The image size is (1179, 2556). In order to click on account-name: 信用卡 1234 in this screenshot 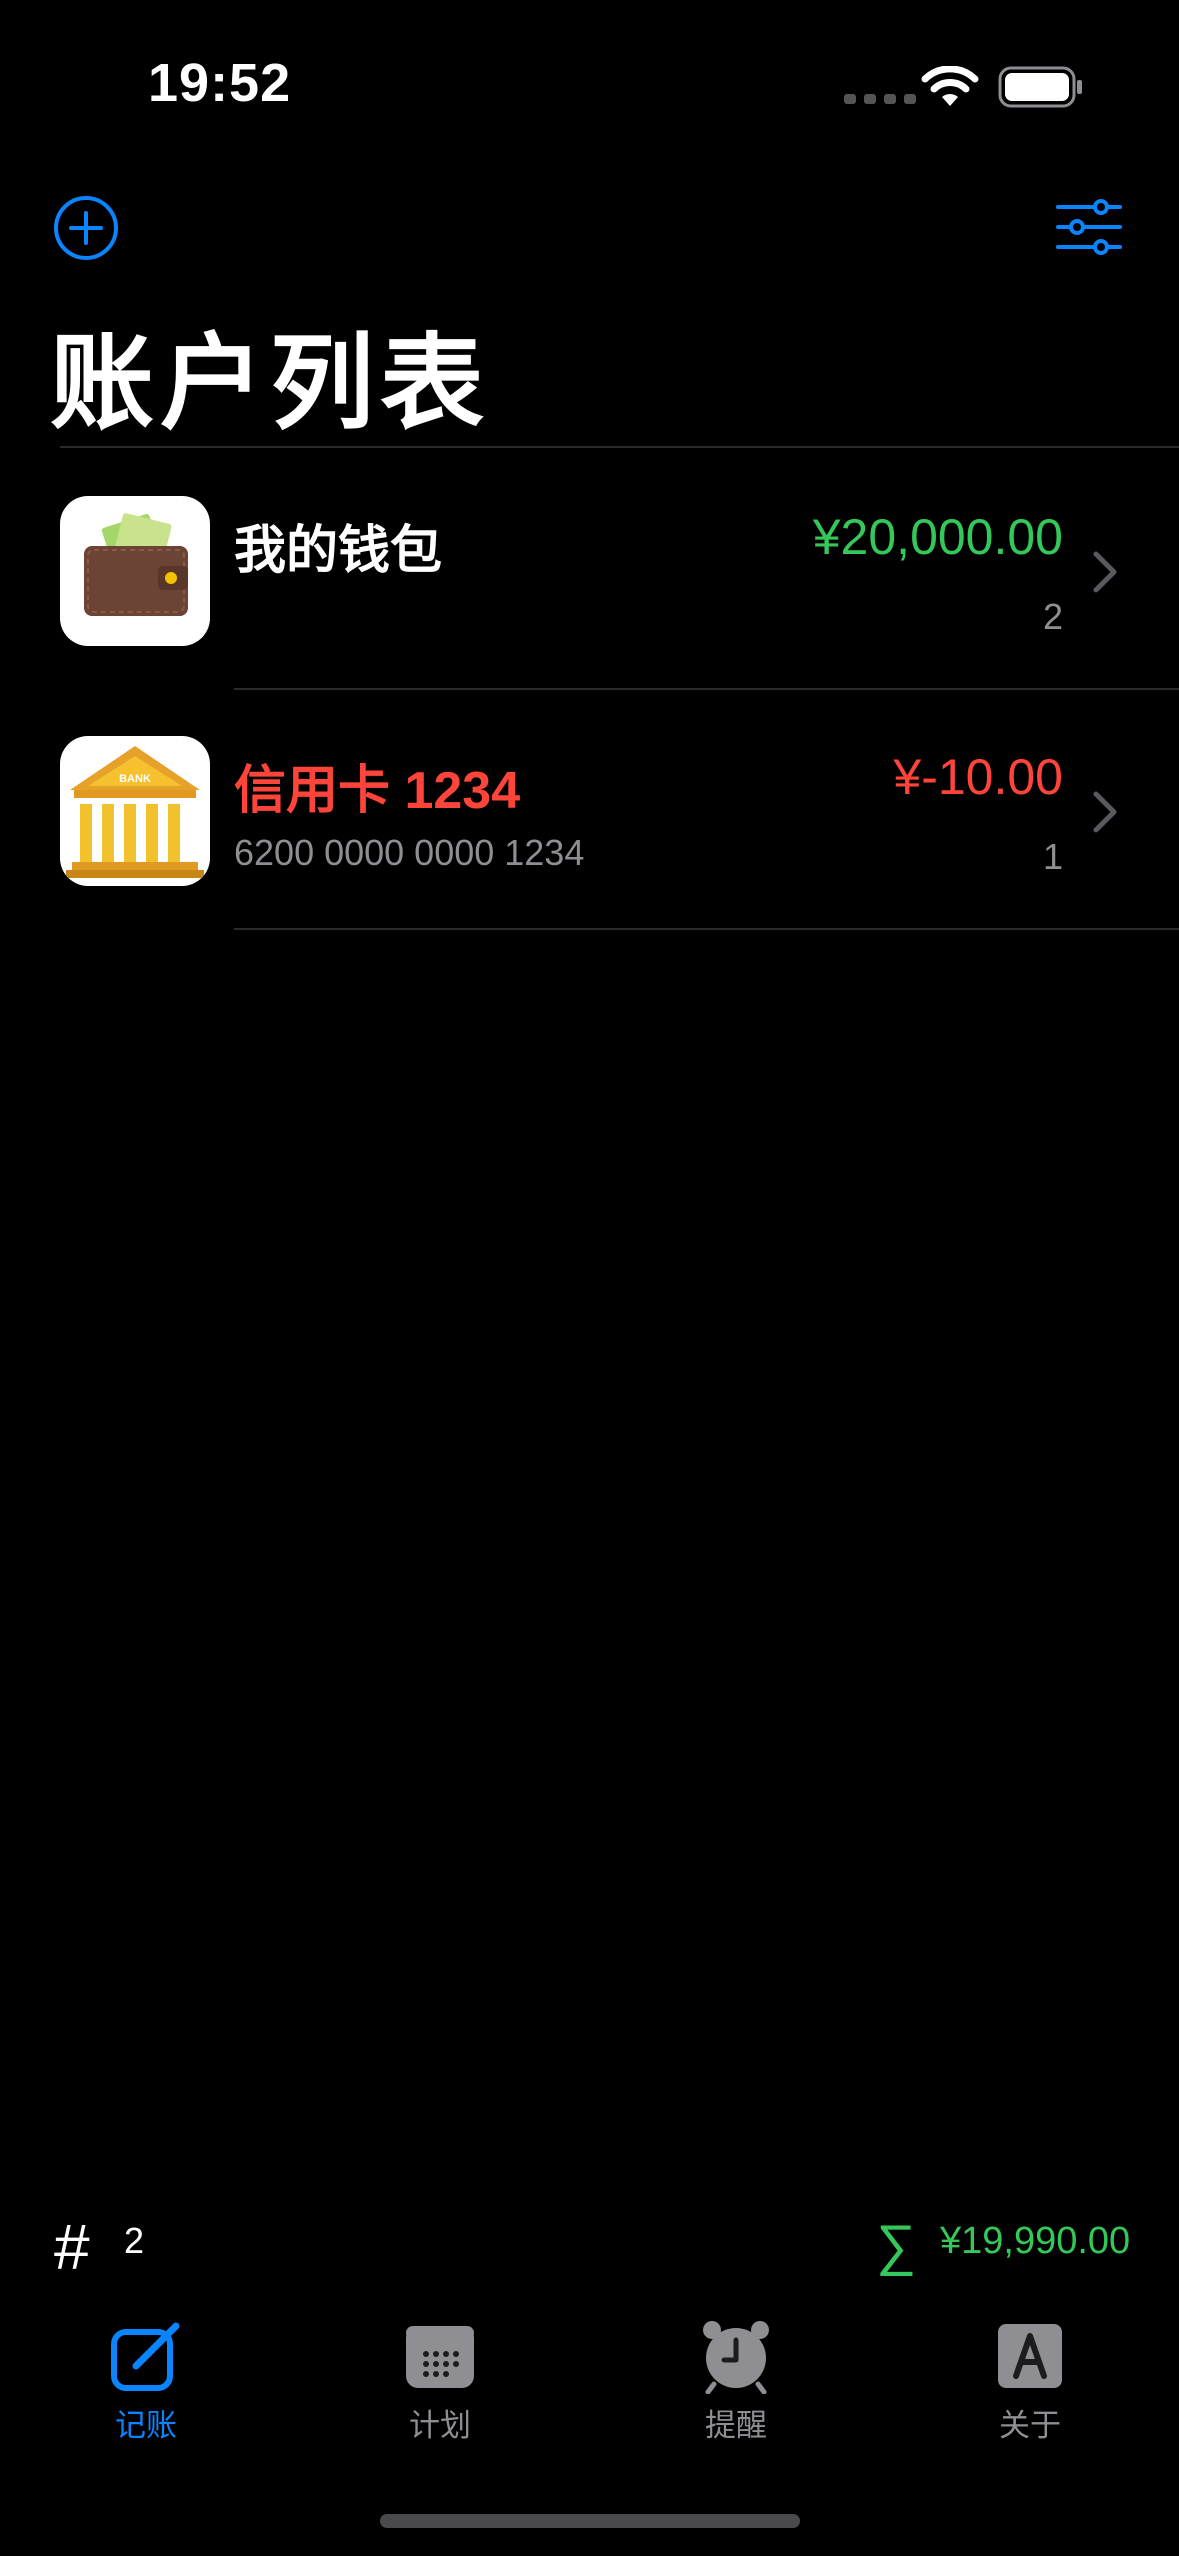, I will do `click(377, 791)`.